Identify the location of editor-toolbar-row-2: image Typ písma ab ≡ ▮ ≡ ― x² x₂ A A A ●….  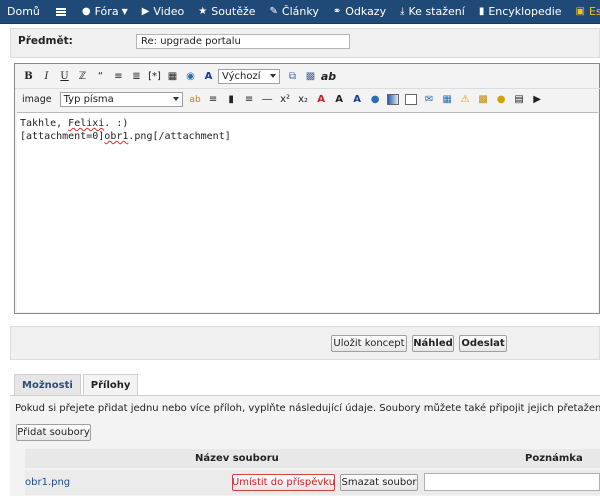
(307, 99).